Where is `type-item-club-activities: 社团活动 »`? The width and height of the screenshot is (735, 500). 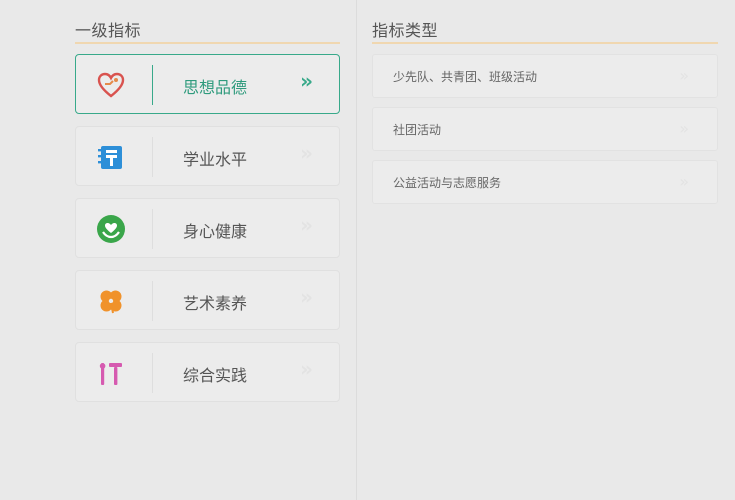 type-item-club-activities: 社团活动 » is located at coordinates (545, 129).